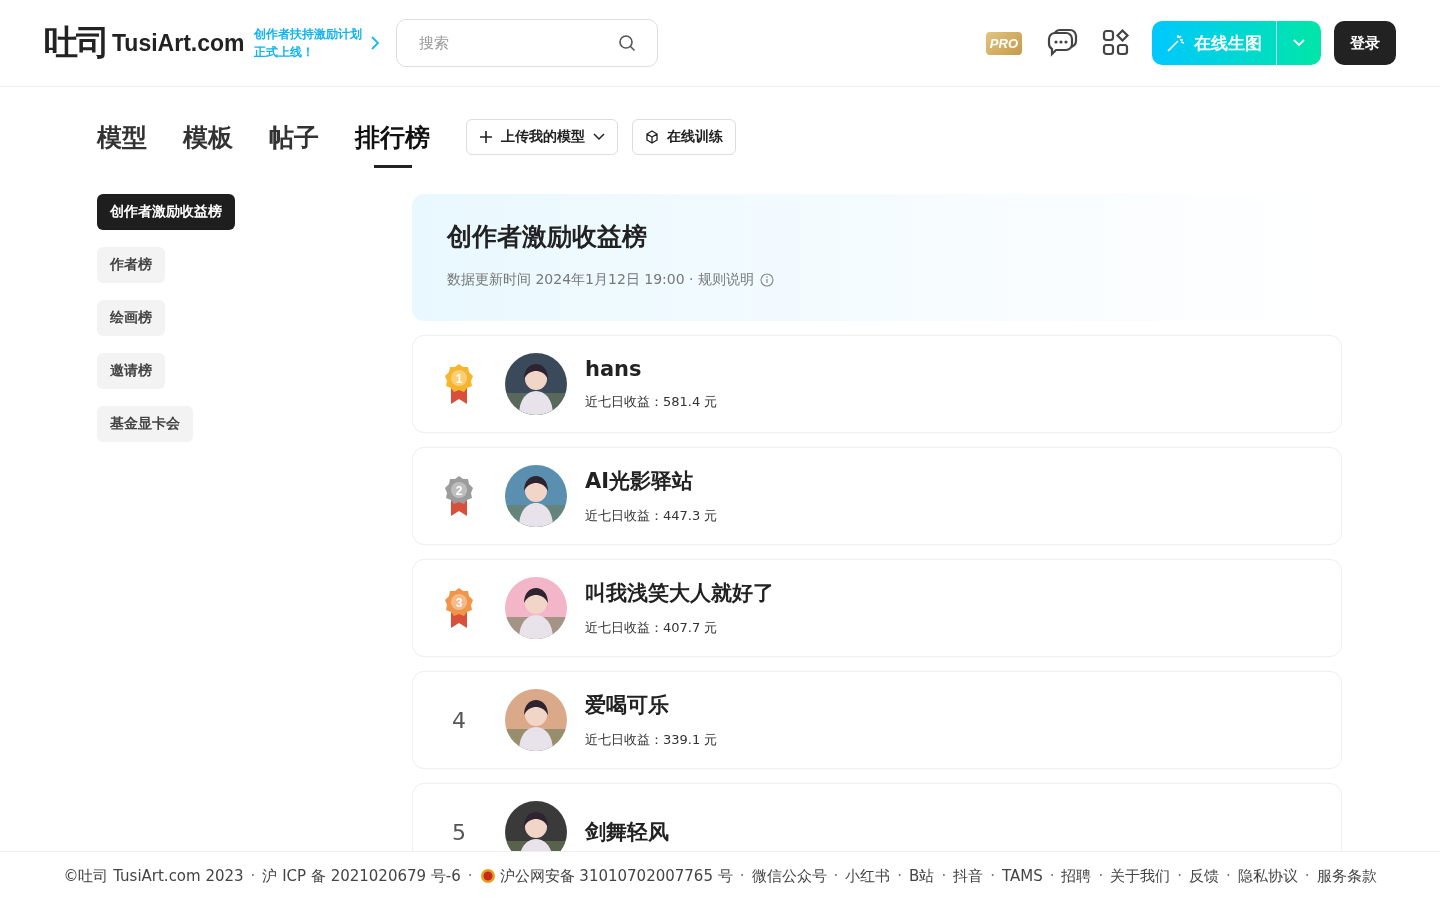 Image resolution: width=1440 pixels, height=900 pixels. What do you see at coordinates (153, 876) in the screenshot?
I see `copyright-text: ©吐司 TusiArt.com 2023` at bounding box center [153, 876].